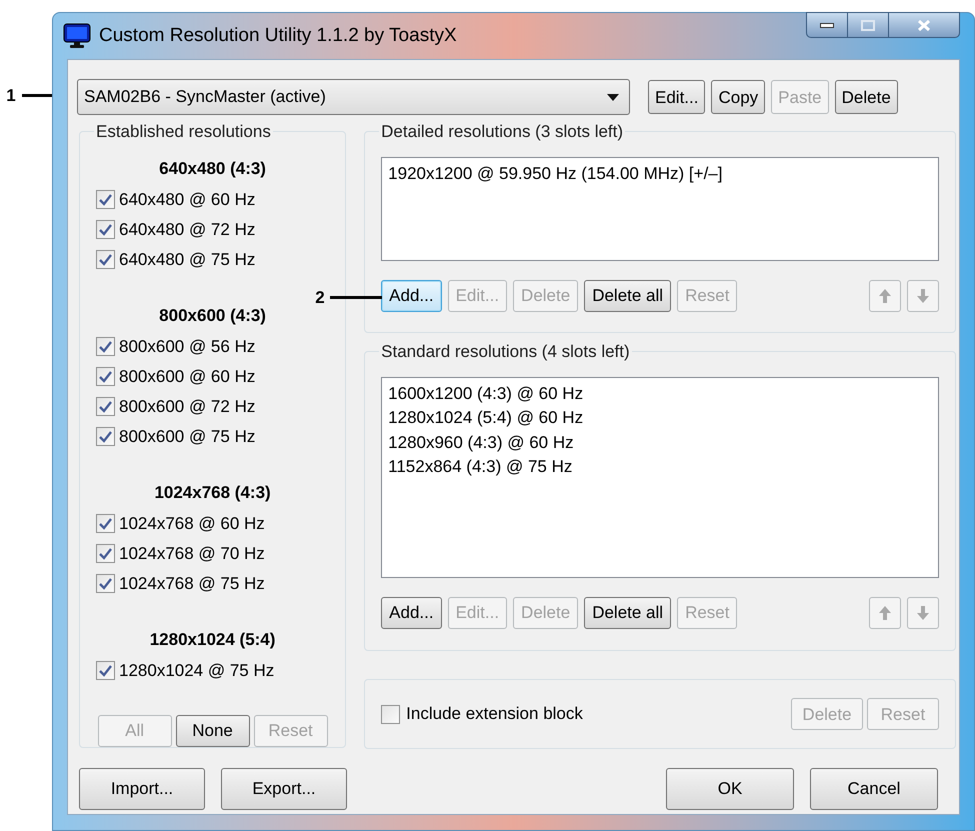 The image size is (975, 831). I want to click on dropdown-value: SAM02B6 - SyncMaster (active), so click(205, 97).